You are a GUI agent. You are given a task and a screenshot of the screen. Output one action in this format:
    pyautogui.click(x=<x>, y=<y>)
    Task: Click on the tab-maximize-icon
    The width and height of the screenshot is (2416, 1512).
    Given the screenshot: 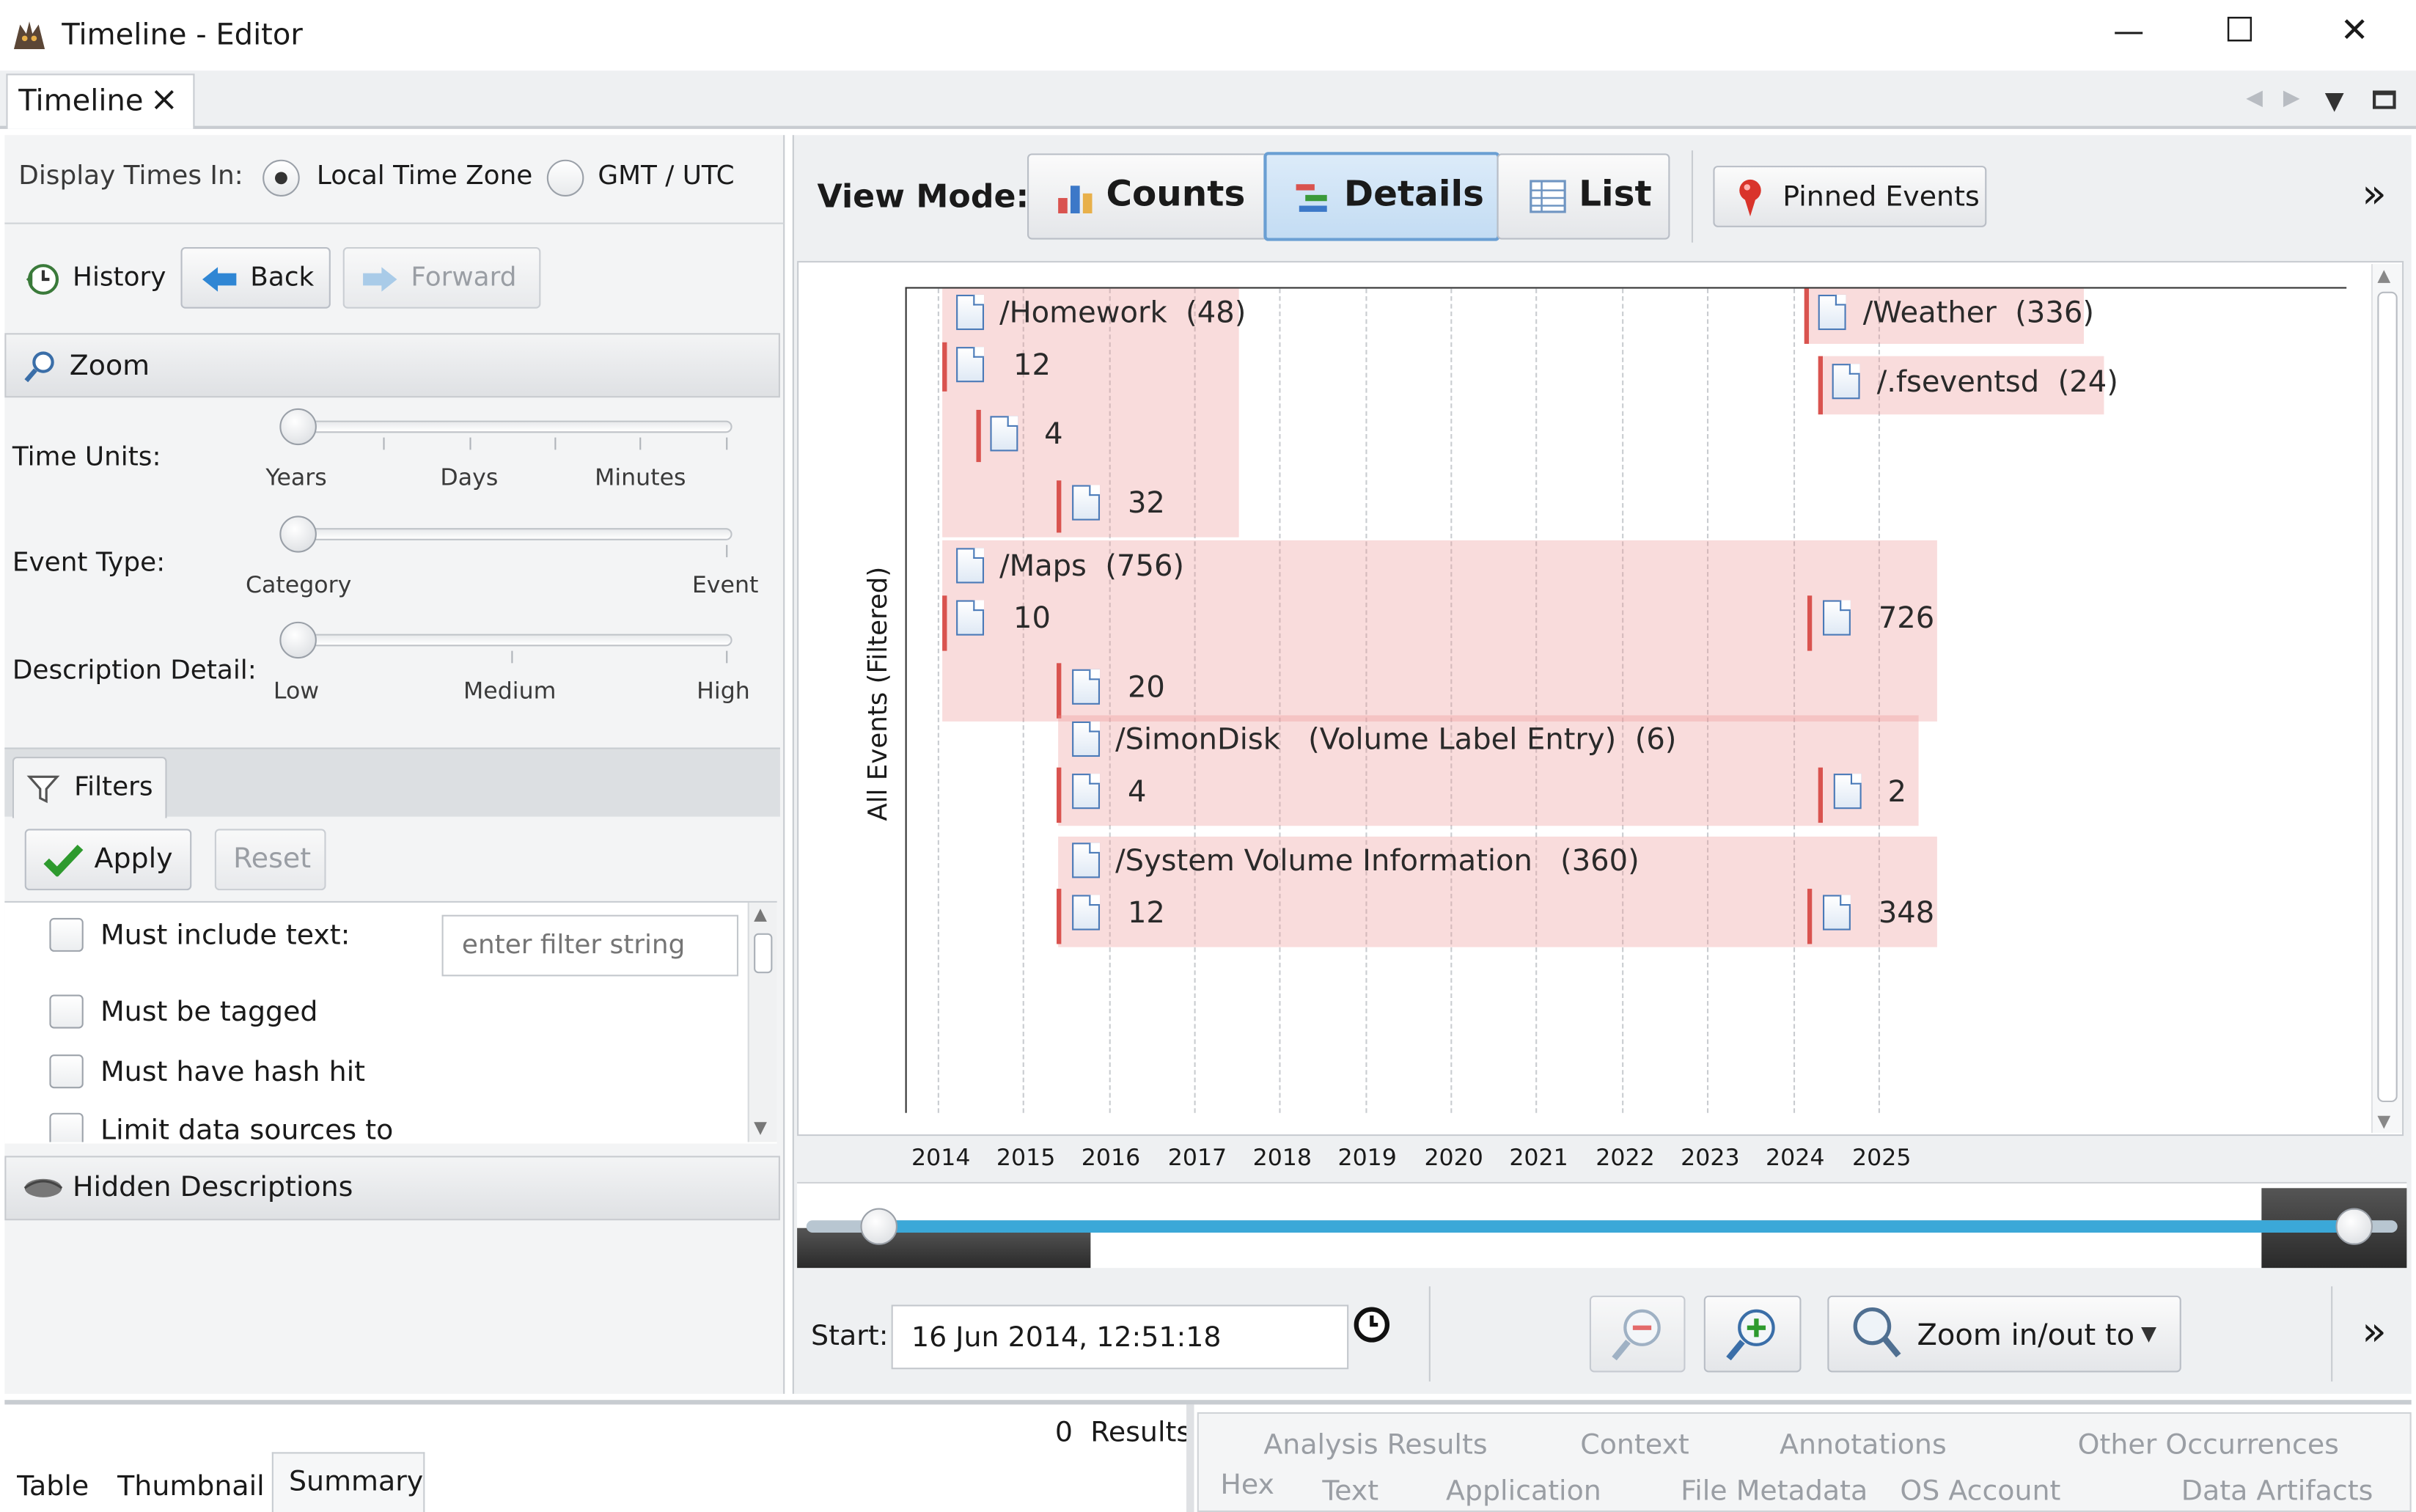 What is the action you would take?
    pyautogui.click(x=2384, y=99)
    